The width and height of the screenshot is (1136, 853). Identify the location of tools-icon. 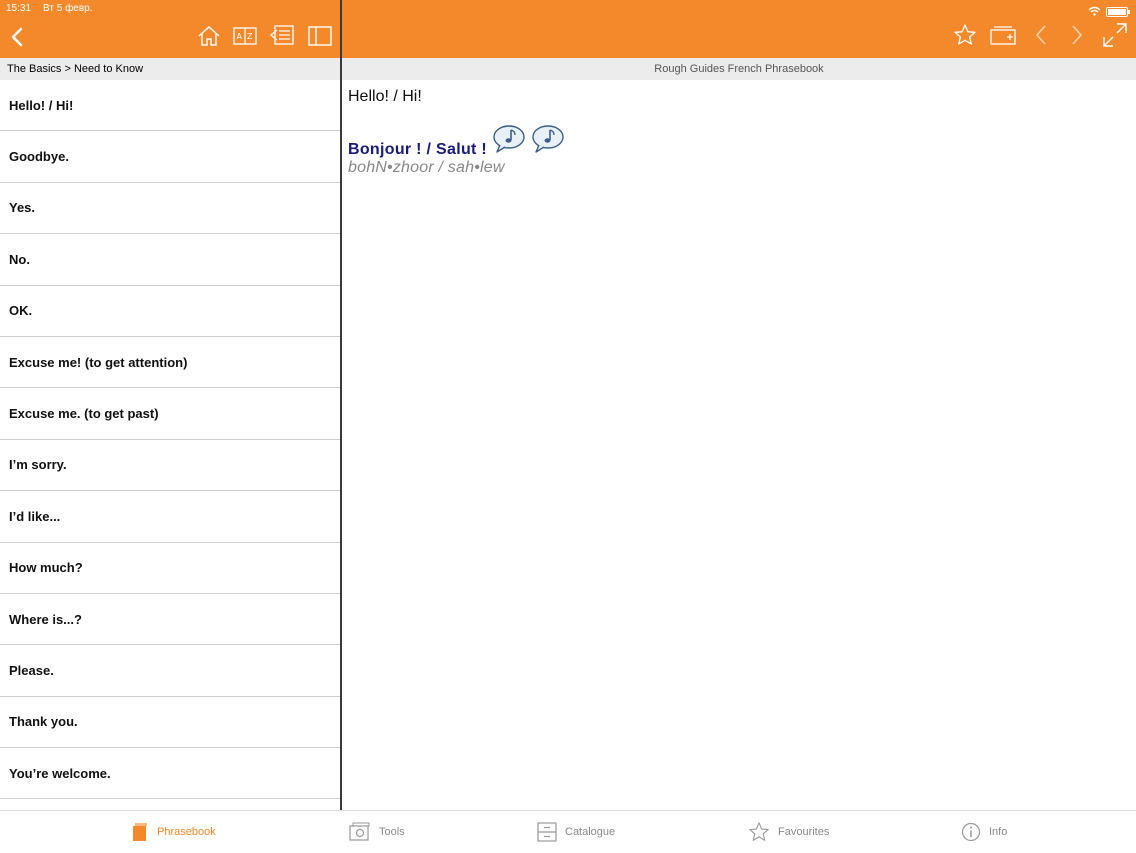
(359, 831).